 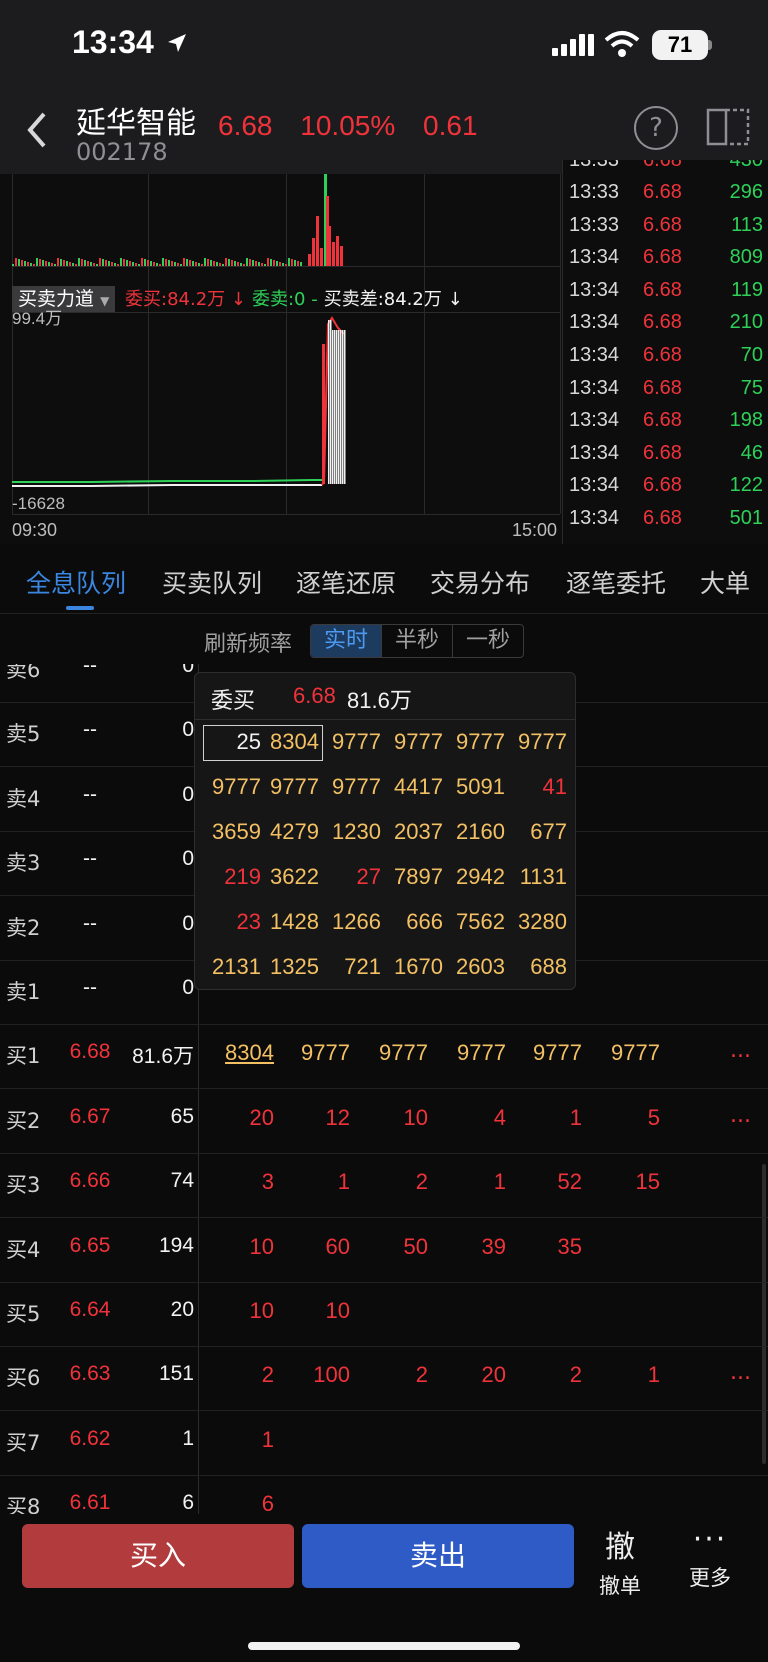 I want to click on queue-order-size: 2603, so click(x=476, y=967).